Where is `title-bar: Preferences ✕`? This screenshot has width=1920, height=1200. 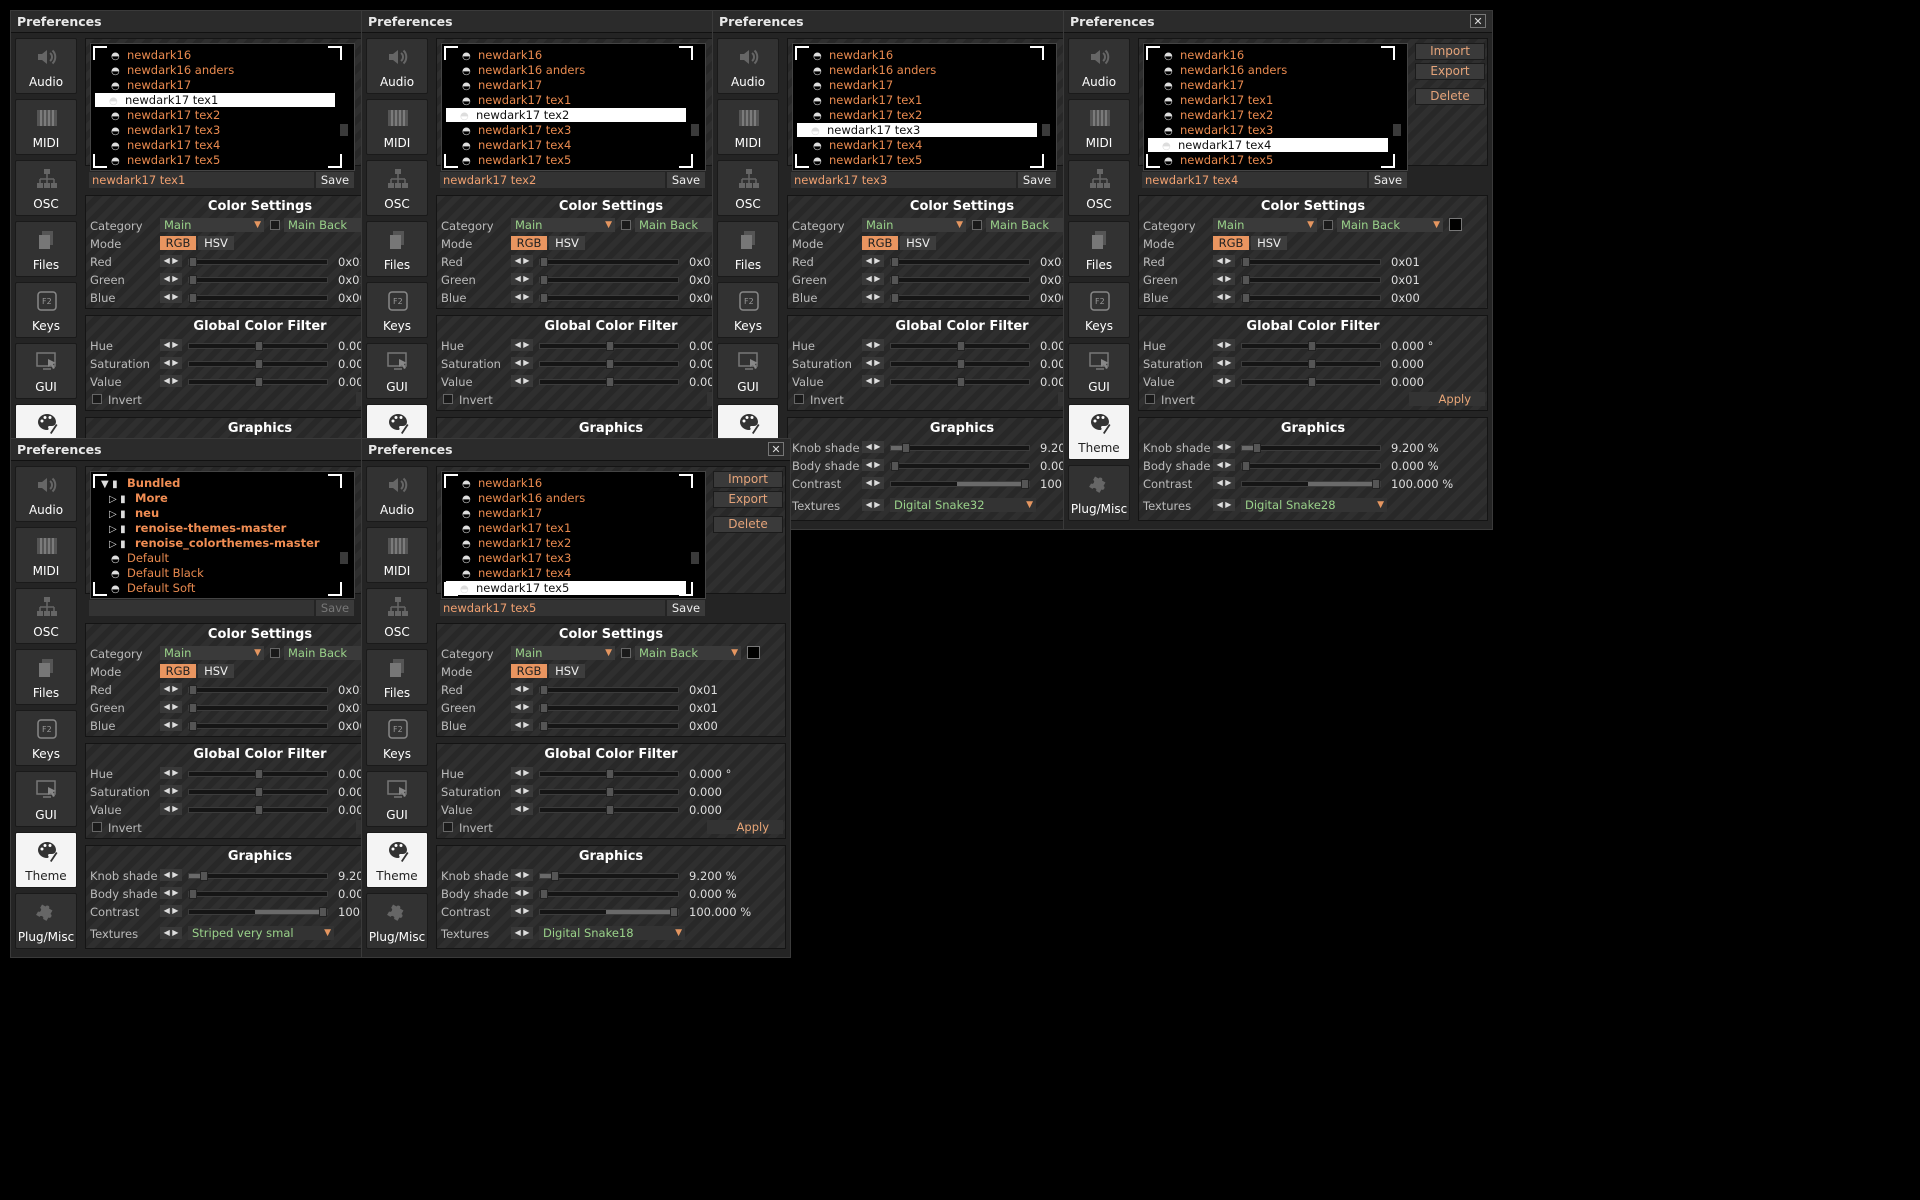 title-bar: Preferences ✕ is located at coordinates (1278, 22).